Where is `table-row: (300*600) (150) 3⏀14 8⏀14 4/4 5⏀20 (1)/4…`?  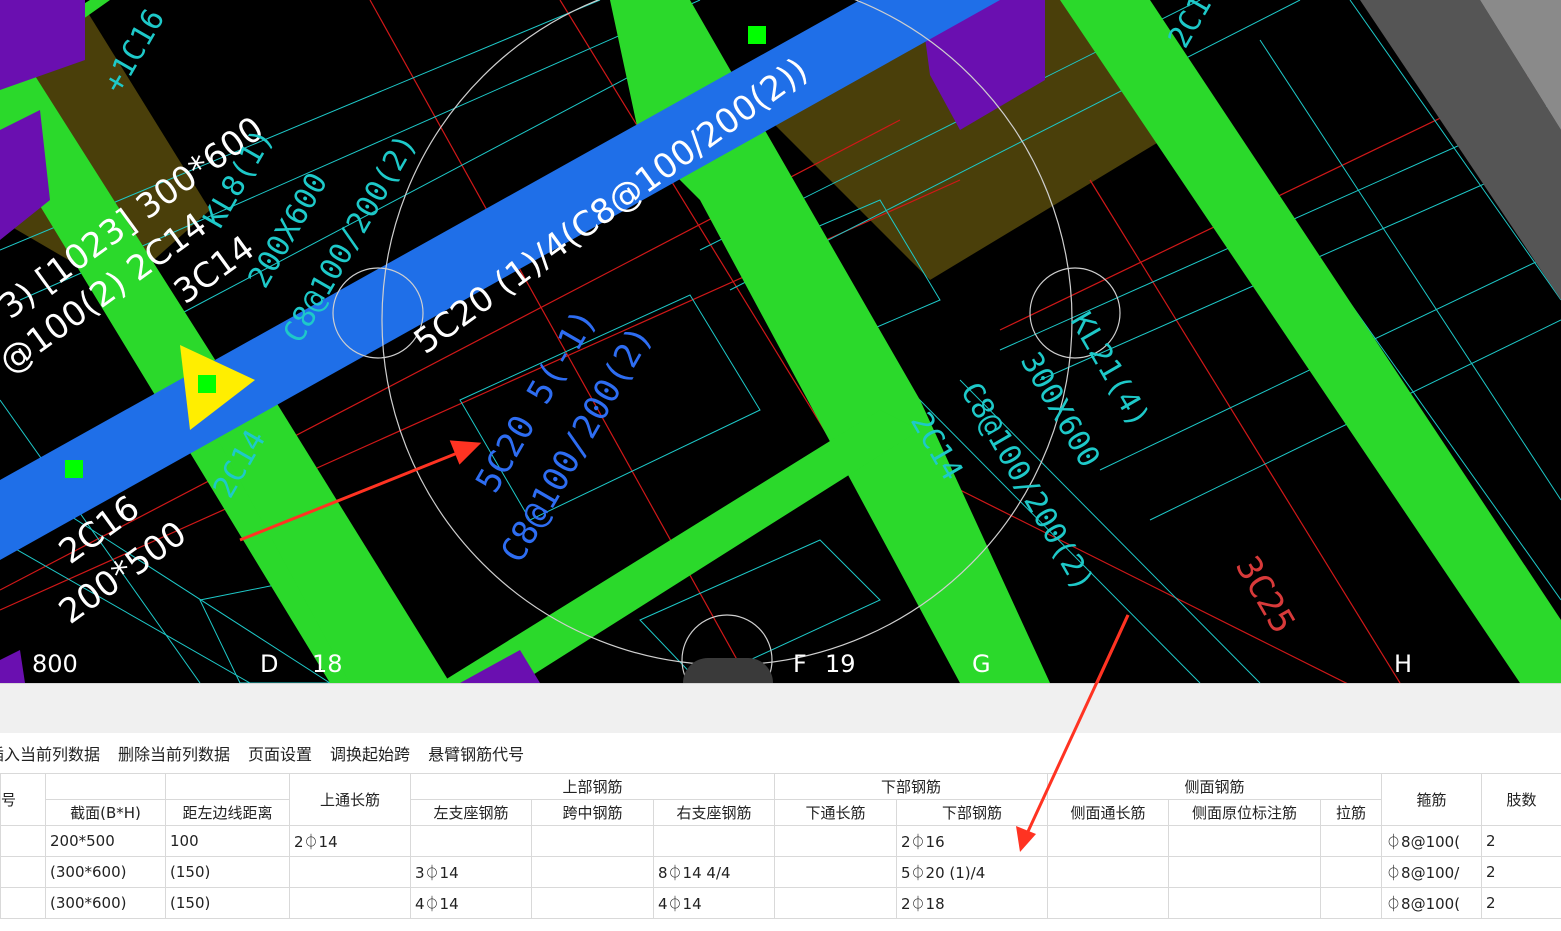
table-row: (300*600) (150) 3⏀14 8⏀14 4/4 5⏀20 (1)/4… is located at coordinates (780, 872).